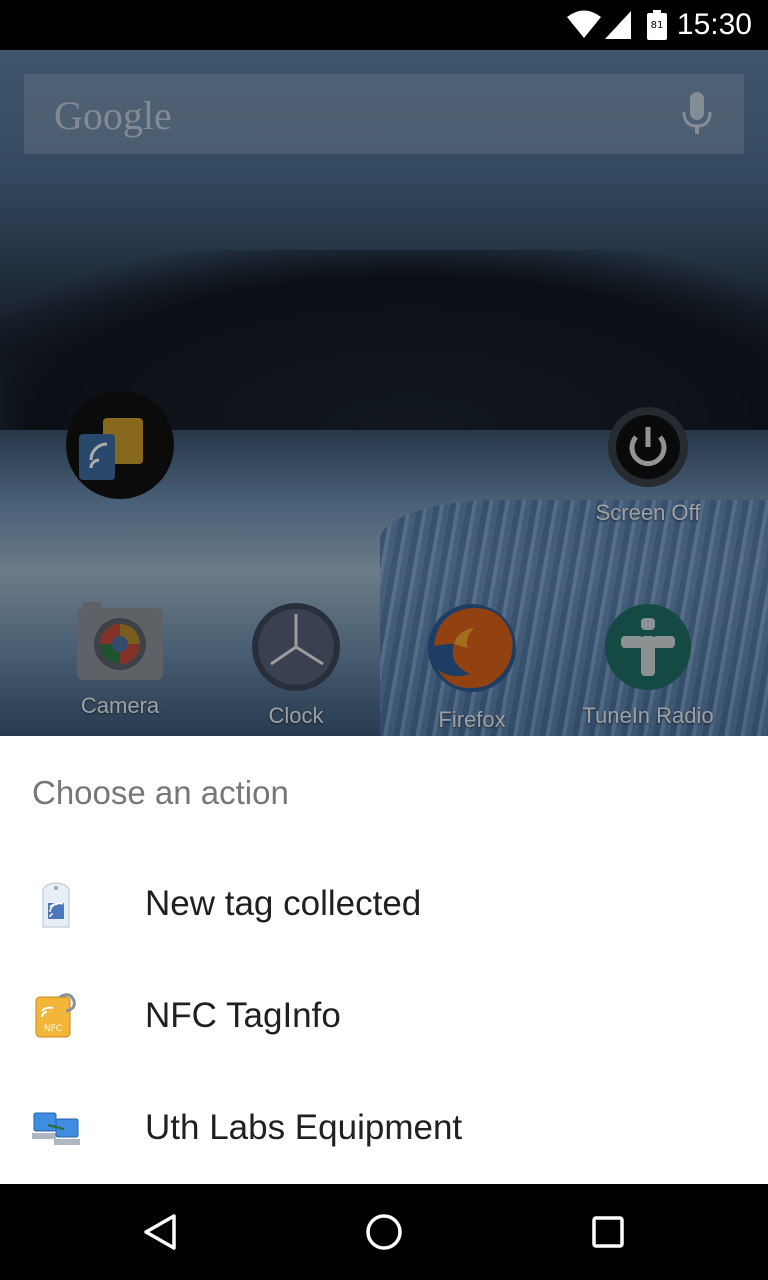 This screenshot has width=768, height=1280. What do you see at coordinates (384, 25) in the screenshot?
I see `status-bar: 81 15:30` at bounding box center [384, 25].